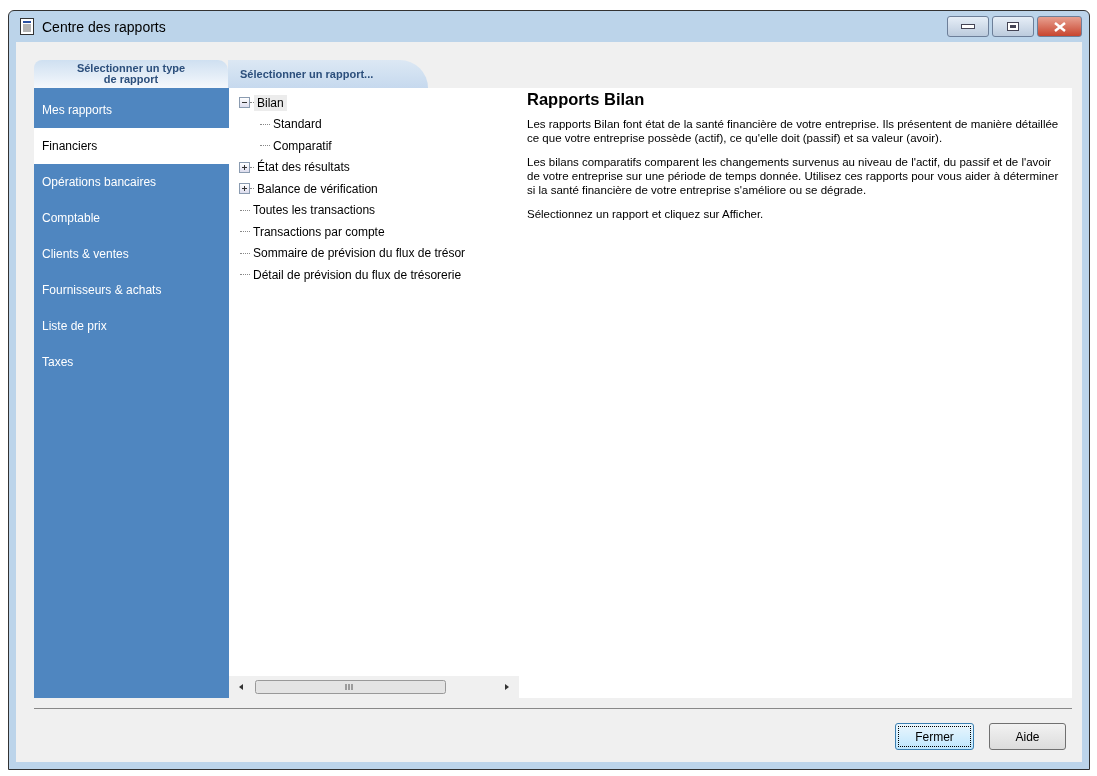 This screenshot has width=1097, height=776. Describe the element at coordinates (359, 253) in the screenshot. I see `tree-item: Sommaire de prévision du flux de trésor` at that location.